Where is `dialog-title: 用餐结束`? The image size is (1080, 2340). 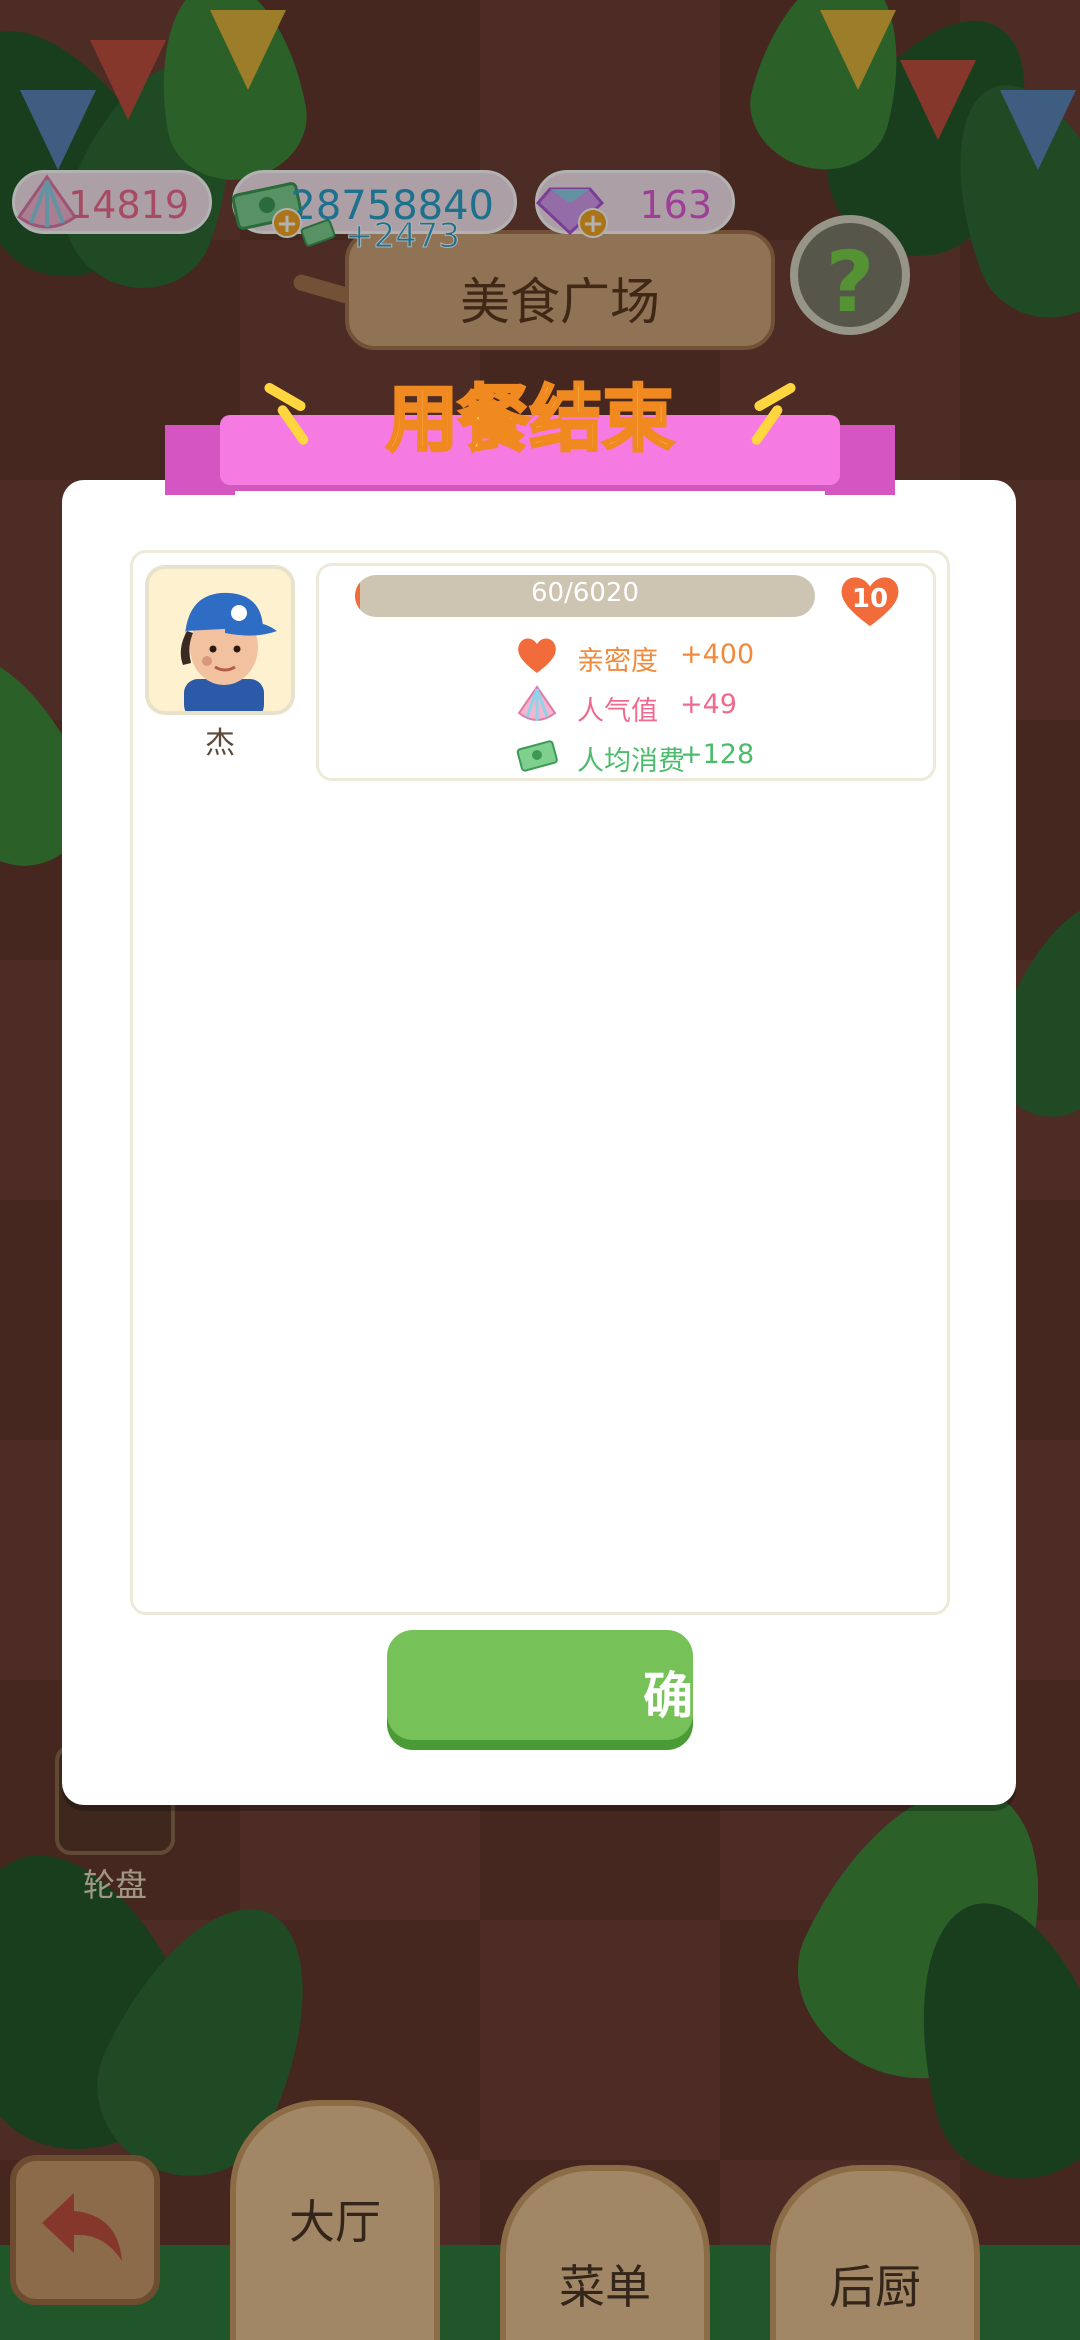 dialog-title: 用餐结束 is located at coordinates (529, 419).